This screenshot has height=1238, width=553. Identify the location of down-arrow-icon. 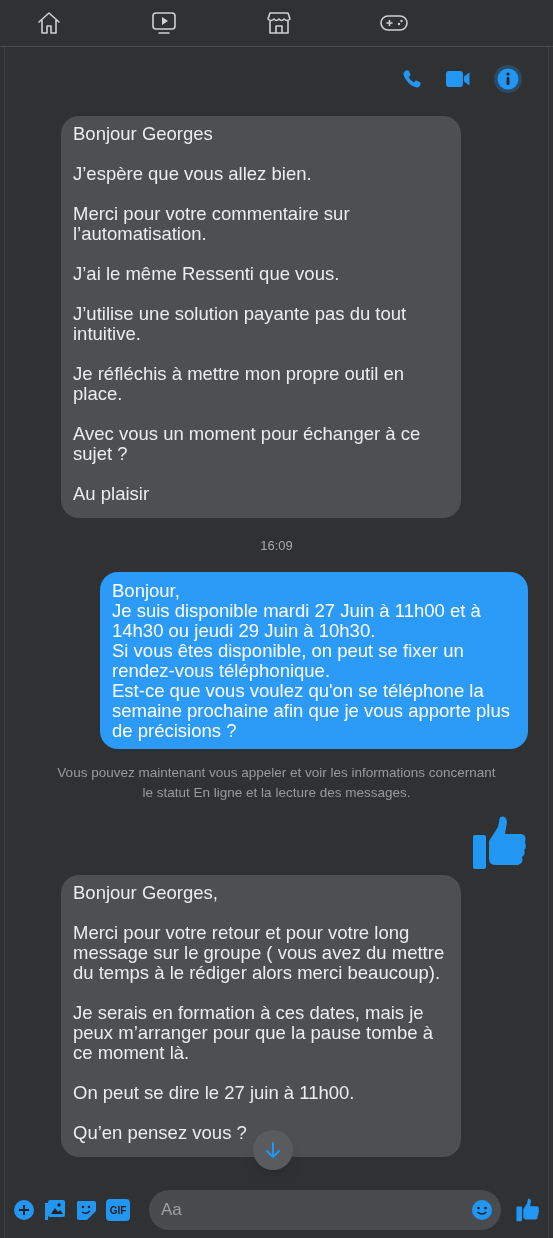
(273, 1150).